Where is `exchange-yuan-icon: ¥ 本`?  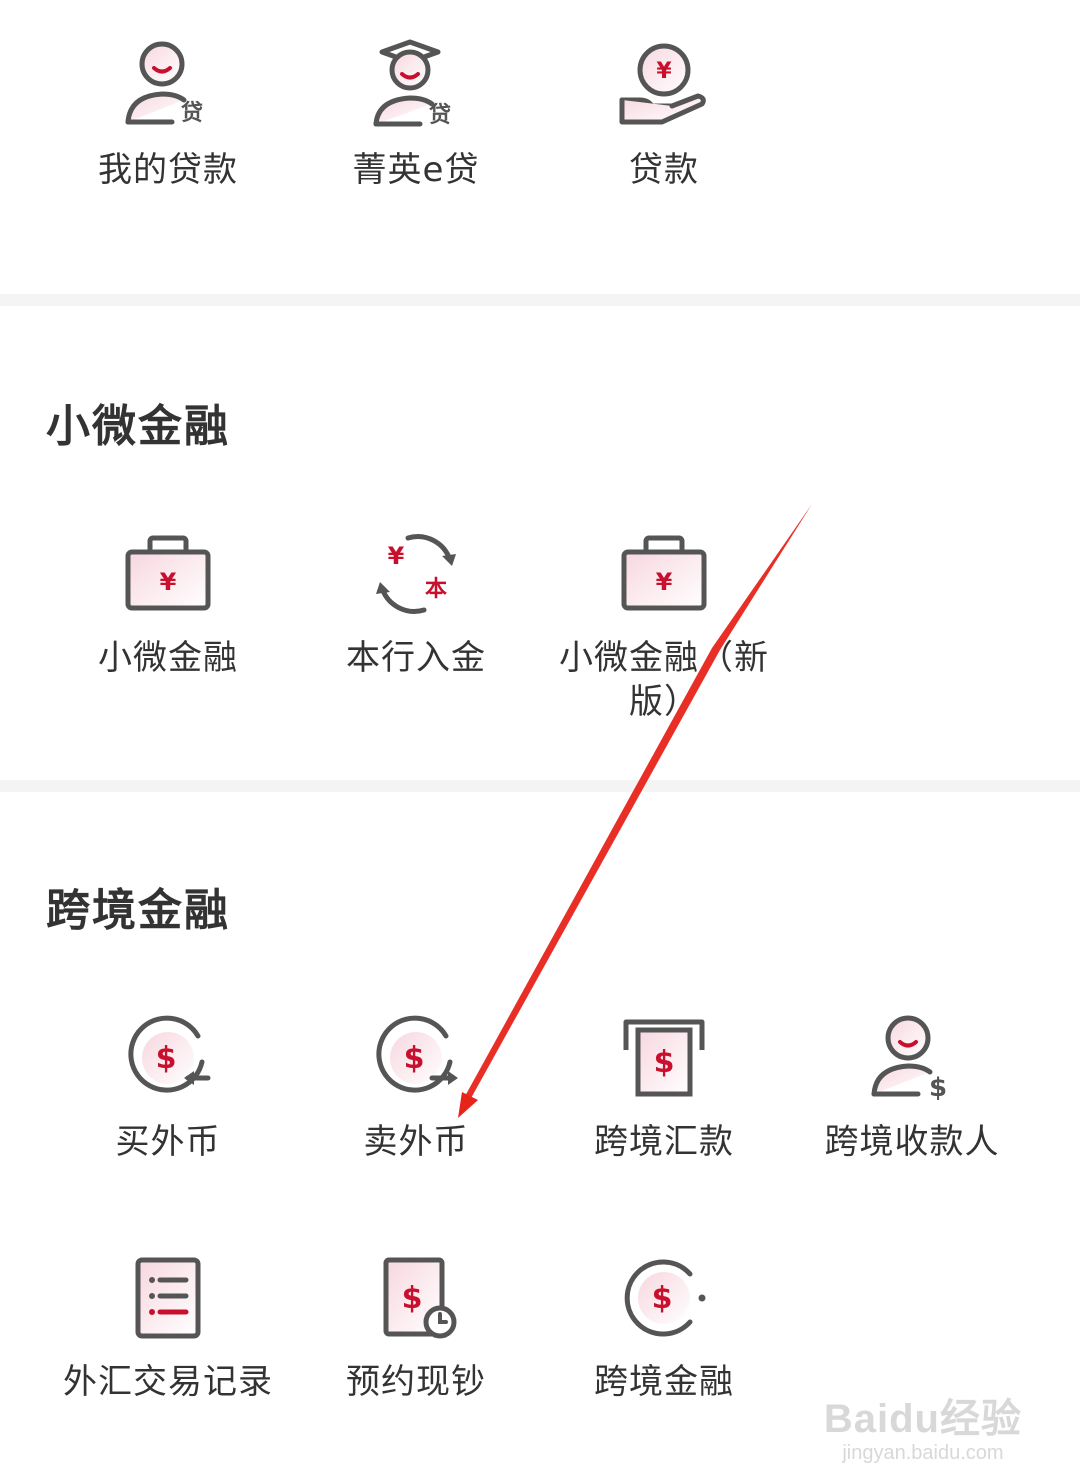
exchange-yuan-icon: ¥ 本 is located at coordinates (416, 574).